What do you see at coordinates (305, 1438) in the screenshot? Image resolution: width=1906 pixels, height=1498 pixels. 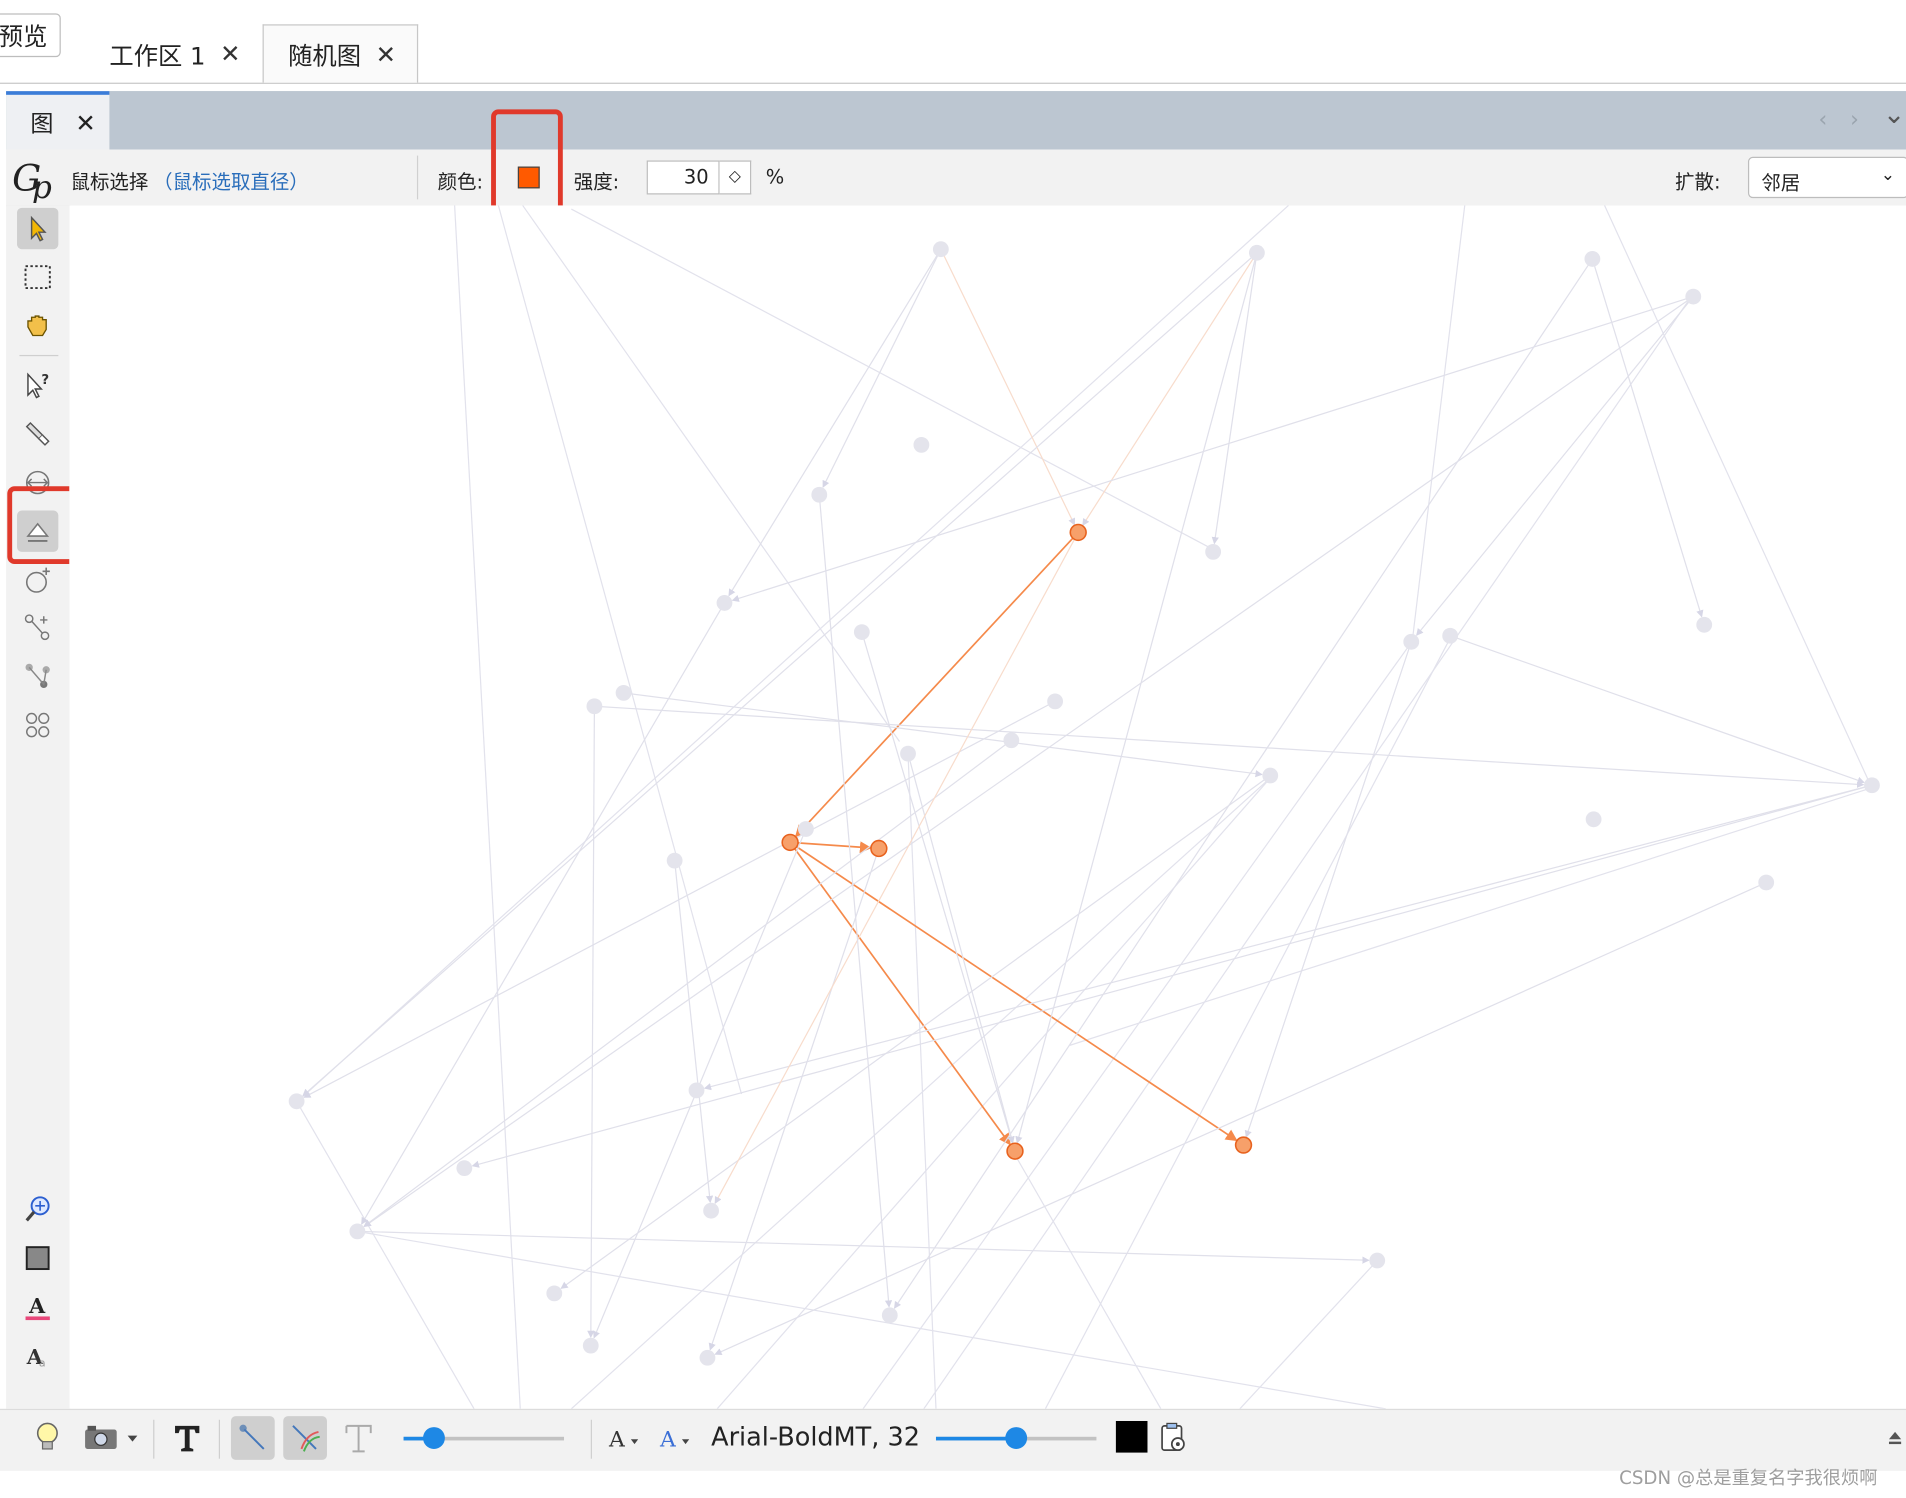 I see `edge-color-icon` at bounding box center [305, 1438].